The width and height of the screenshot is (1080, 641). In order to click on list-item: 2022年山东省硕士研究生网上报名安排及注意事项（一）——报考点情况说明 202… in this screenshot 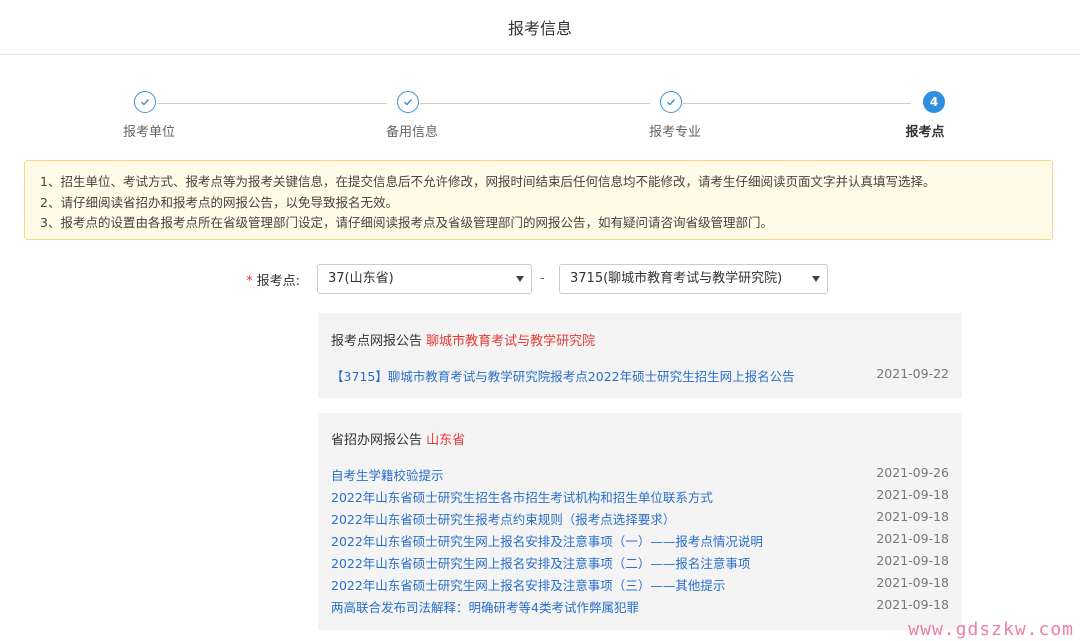, I will do `click(640, 541)`.